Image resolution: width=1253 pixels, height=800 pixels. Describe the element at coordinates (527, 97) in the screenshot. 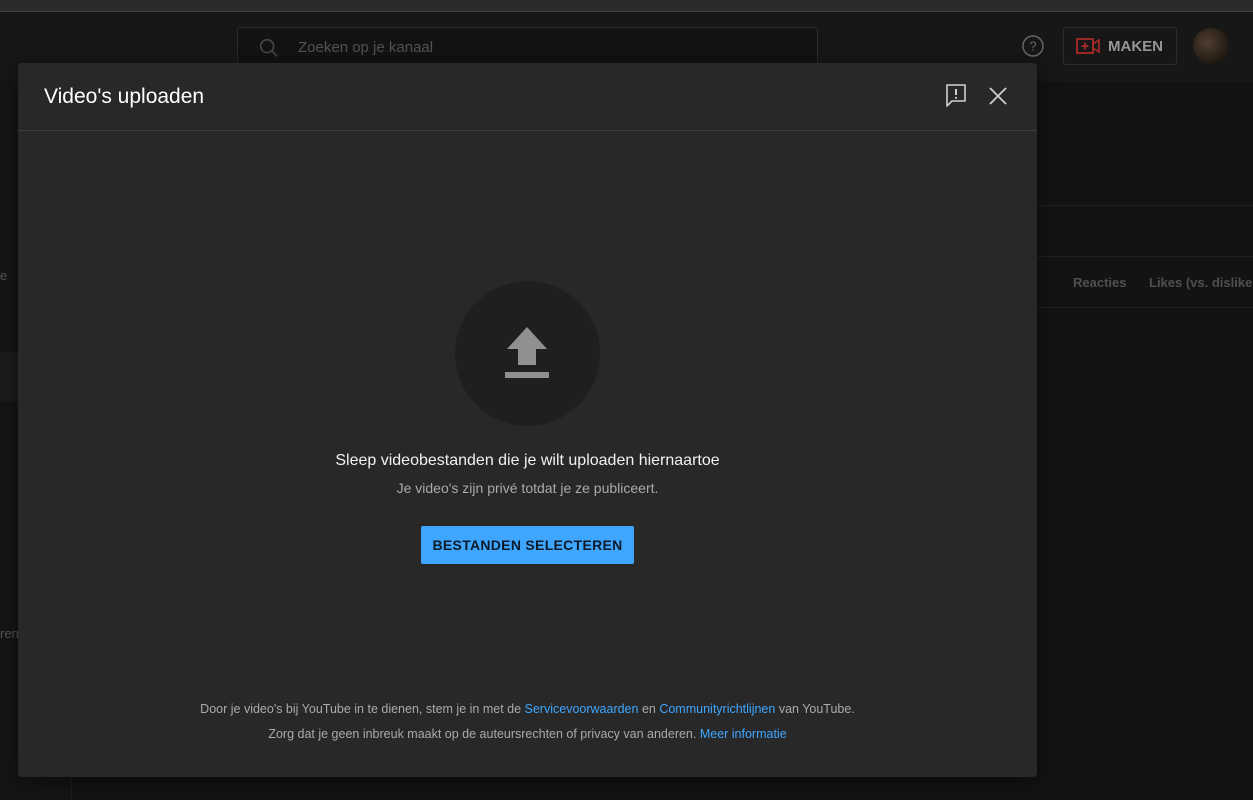

I see `dialog-header: Video's uploaden` at that location.